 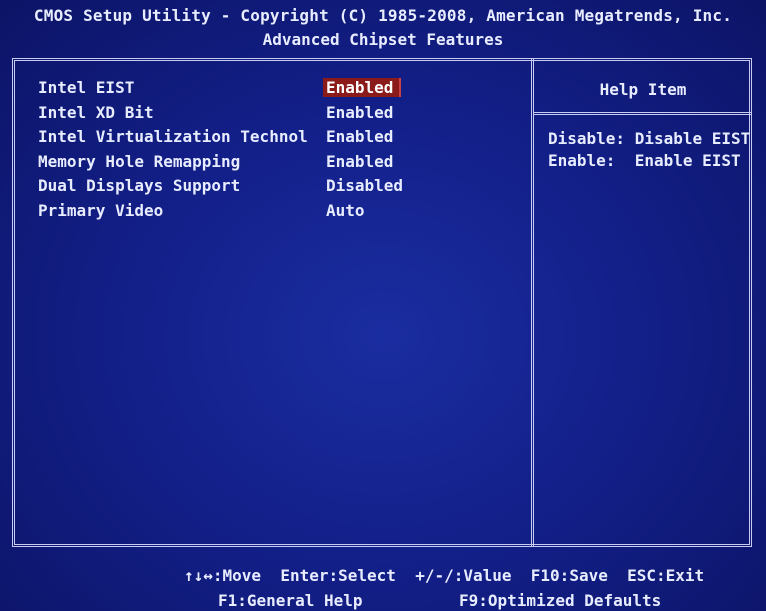 I want to click on panel-divider, so click(x=532, y=302).